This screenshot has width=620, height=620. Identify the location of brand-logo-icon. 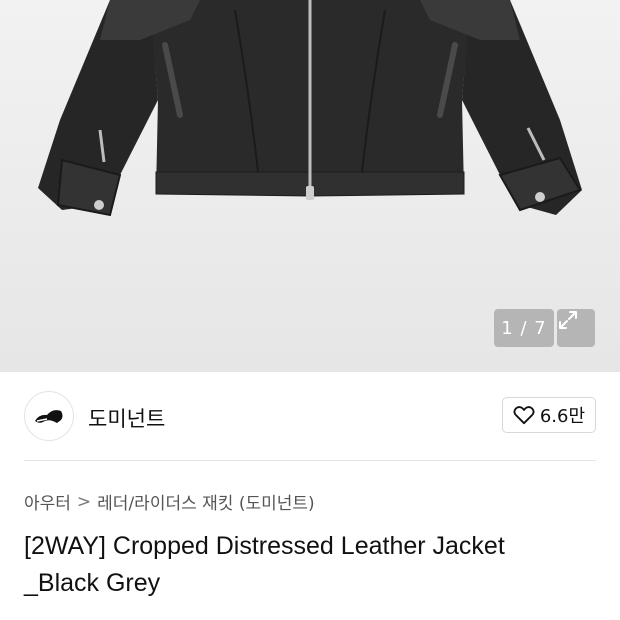
(49, 416).